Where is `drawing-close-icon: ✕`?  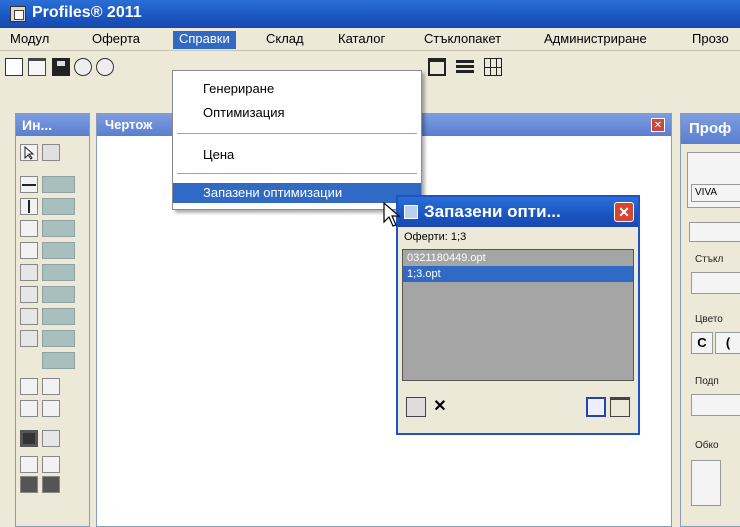 drawing-close-icon: ✕ is located at coordinates (658, 125).